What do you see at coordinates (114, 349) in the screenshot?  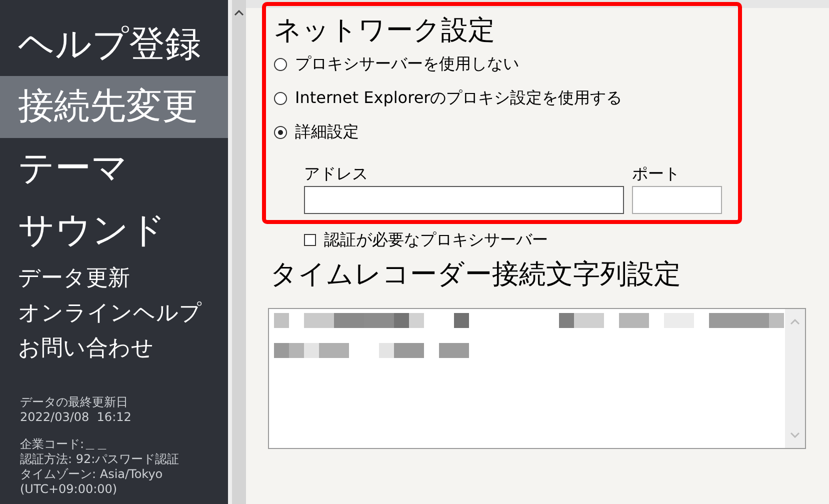 I see `sidebar-item: お問い合わせ` at bounding box center [114, 349].